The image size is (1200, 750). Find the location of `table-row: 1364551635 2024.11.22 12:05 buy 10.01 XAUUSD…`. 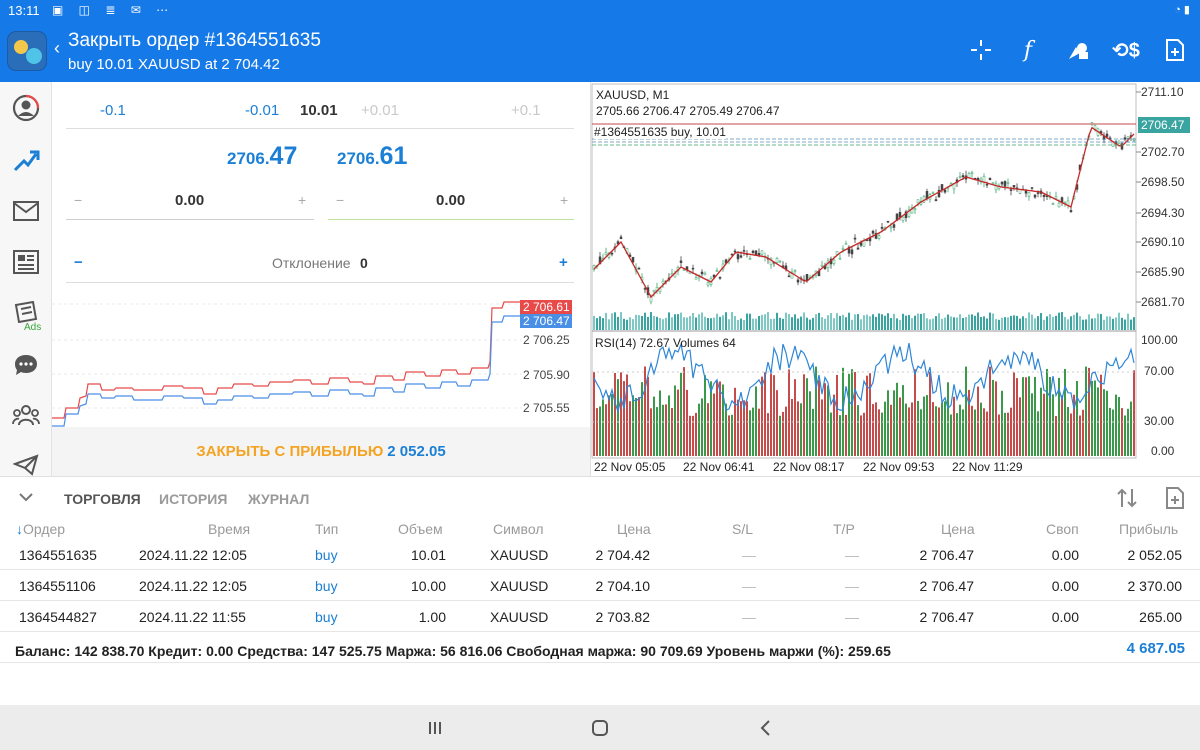

table-row: 1364551635 2024.11.22 12:05 buy 10.01 XAUUSD… is located at coordinates (600, 554).